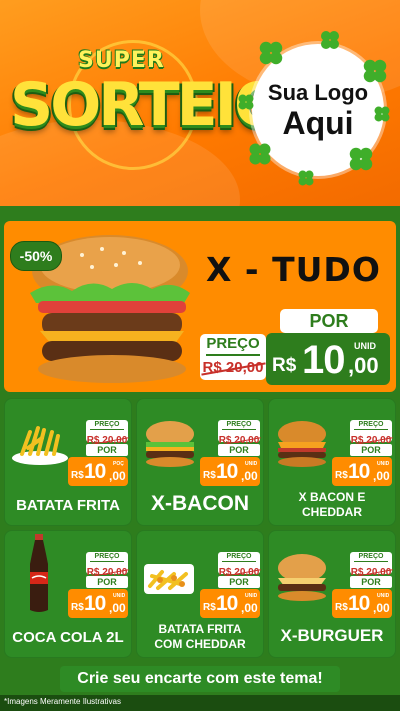 Image resolution: width=400 pixels, height=711 pixels. What do you see at coordinates (62, 701) in the screenshot?
I see `footer-note: *Imagens Meramente Ilustrativas` at bounding box center [62, 701].